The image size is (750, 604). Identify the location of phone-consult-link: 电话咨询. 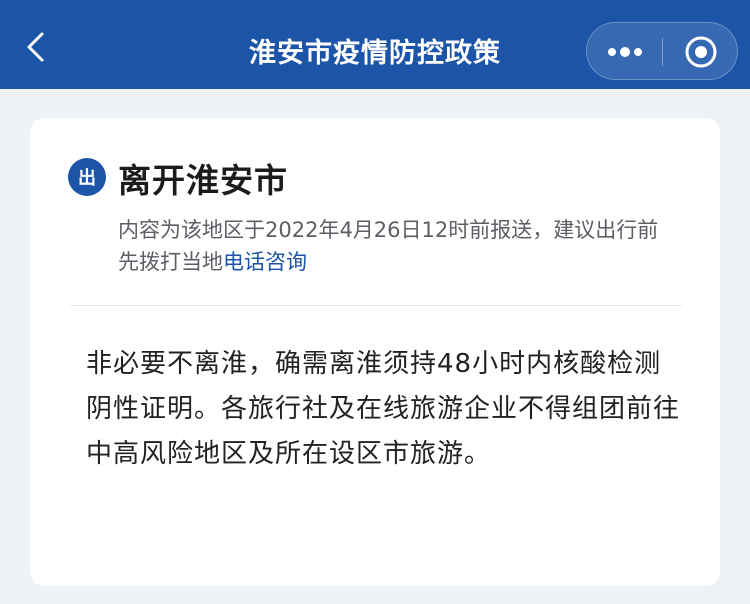
(265, 262).